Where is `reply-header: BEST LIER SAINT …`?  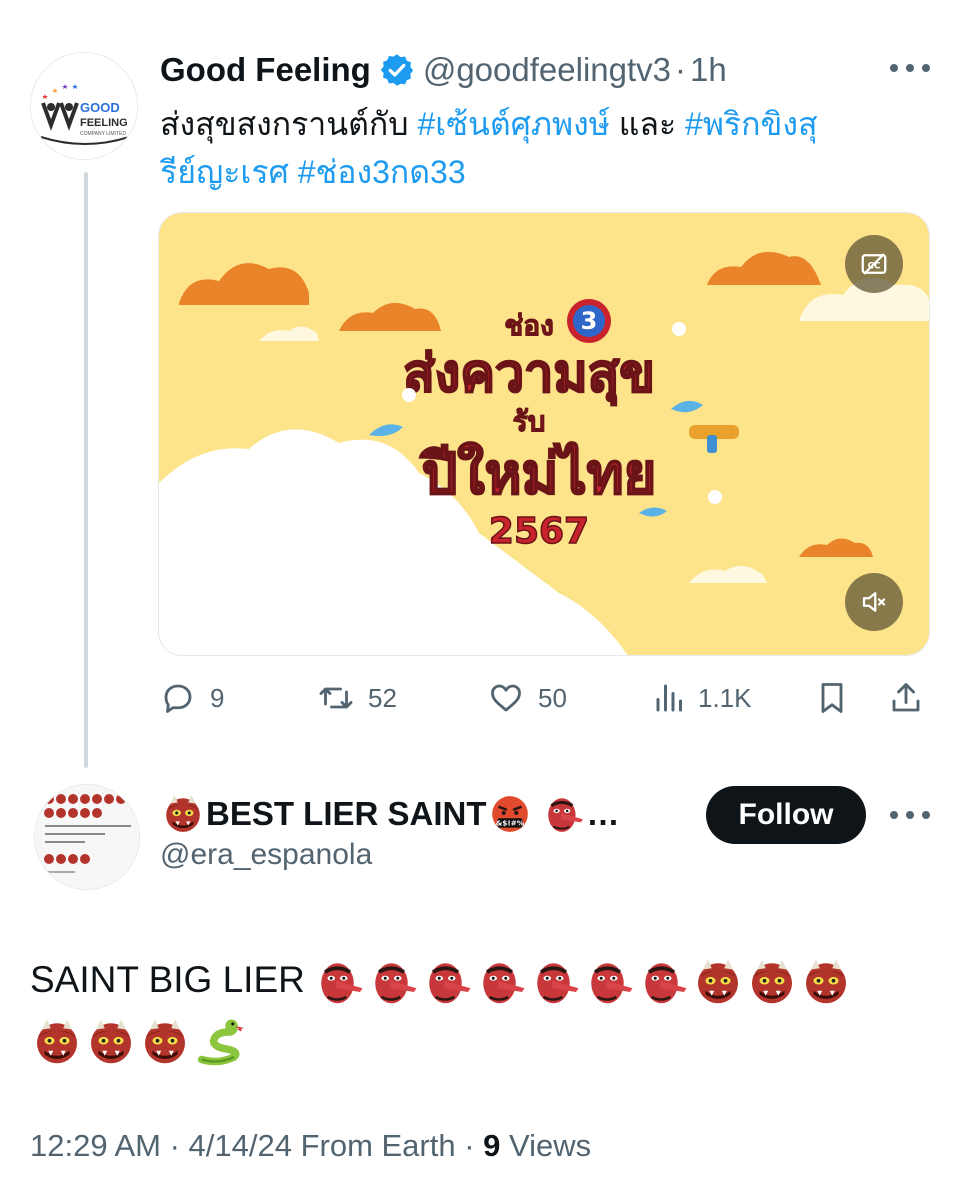
reply-header: BEST LIER SAINT … is located at coordinates (390, 814).